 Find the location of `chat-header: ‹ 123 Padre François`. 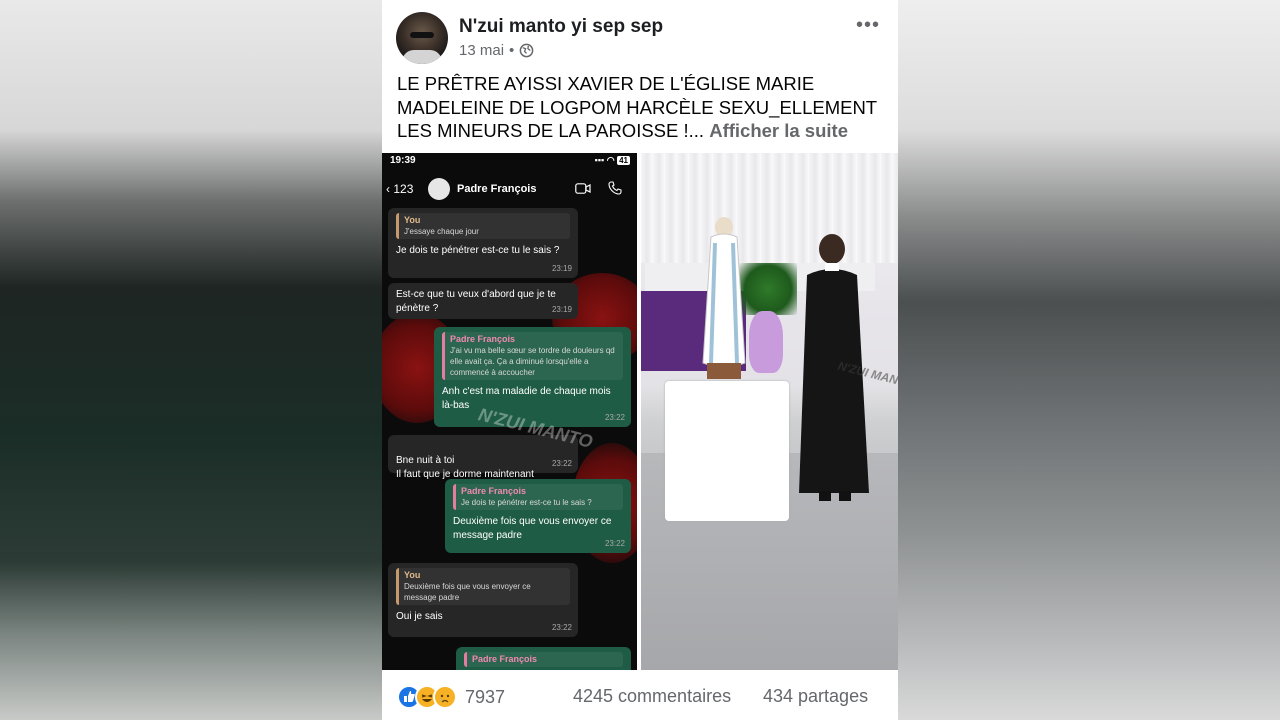

chat-header: ‹ 123 Padre François is located at coordinates (509, 190).